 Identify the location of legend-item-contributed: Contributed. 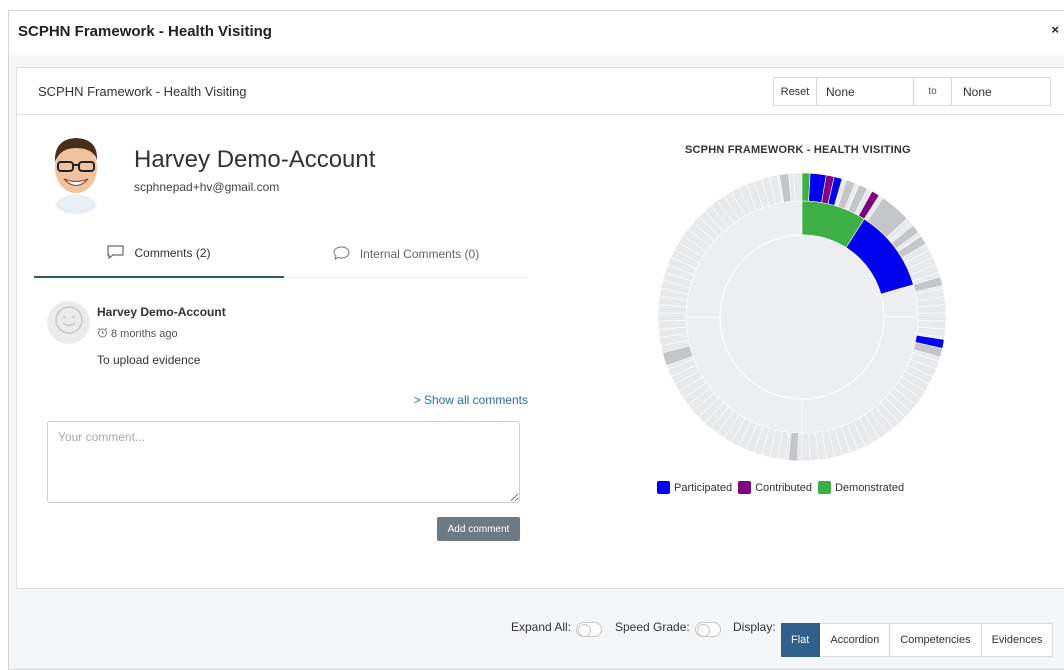
(775, 487).